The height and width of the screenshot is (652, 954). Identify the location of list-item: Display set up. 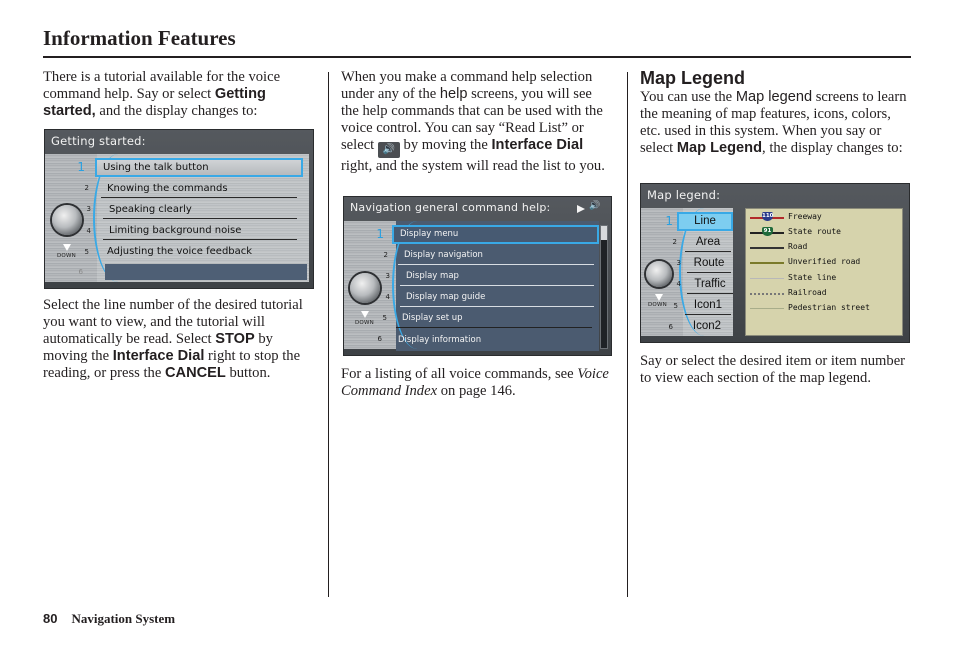
(494, 318).